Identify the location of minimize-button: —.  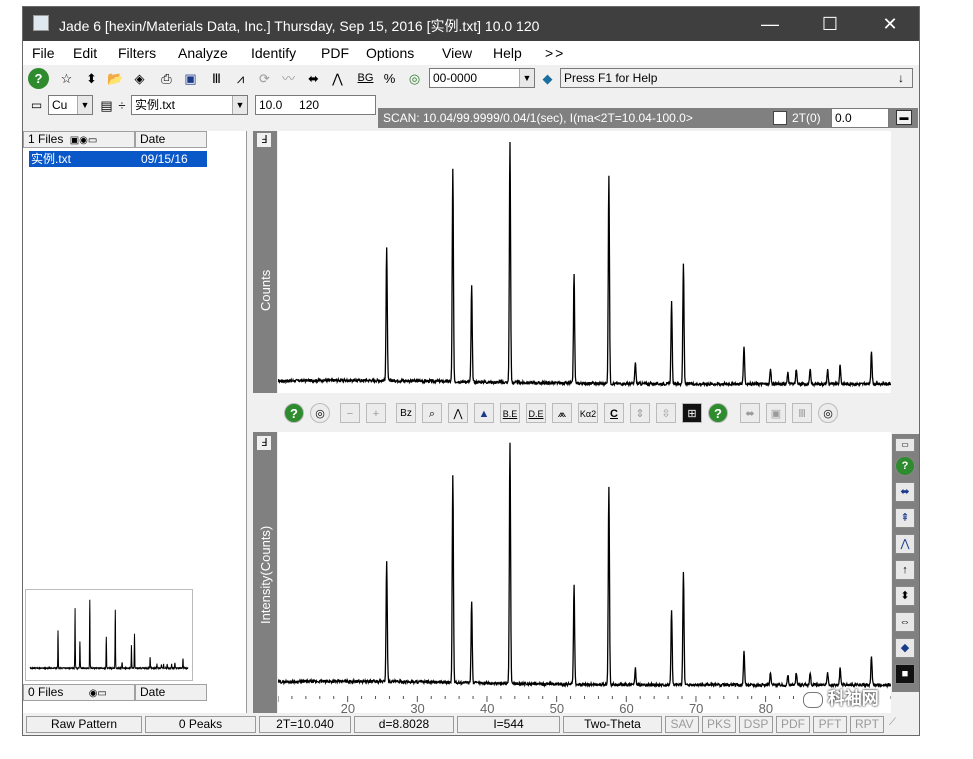
(770, 24).